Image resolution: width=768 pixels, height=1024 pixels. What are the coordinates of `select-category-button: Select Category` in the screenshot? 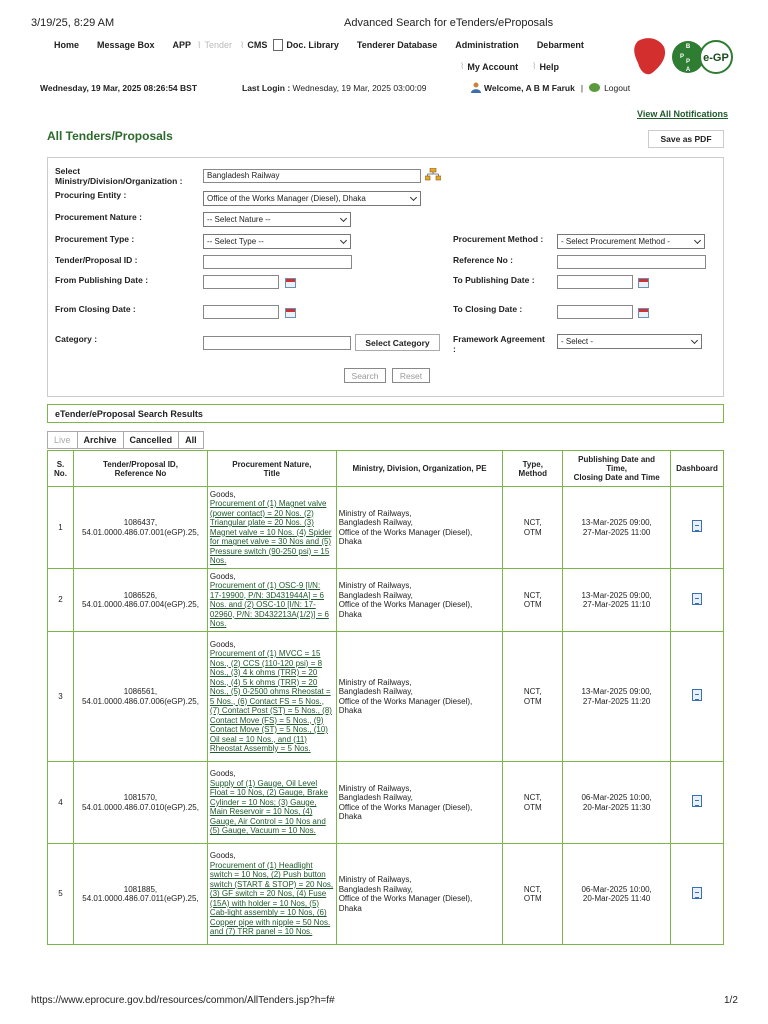 It's located at (397, 342).